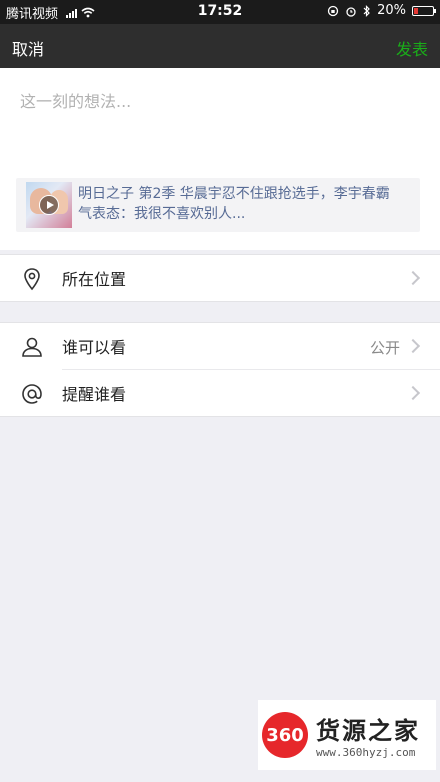 The image size is (440, 782). What do you see at coordinates (231, 392) in the screenshot?
I see `mention-row: 提醒谁看` at bounding box center [231, 392].